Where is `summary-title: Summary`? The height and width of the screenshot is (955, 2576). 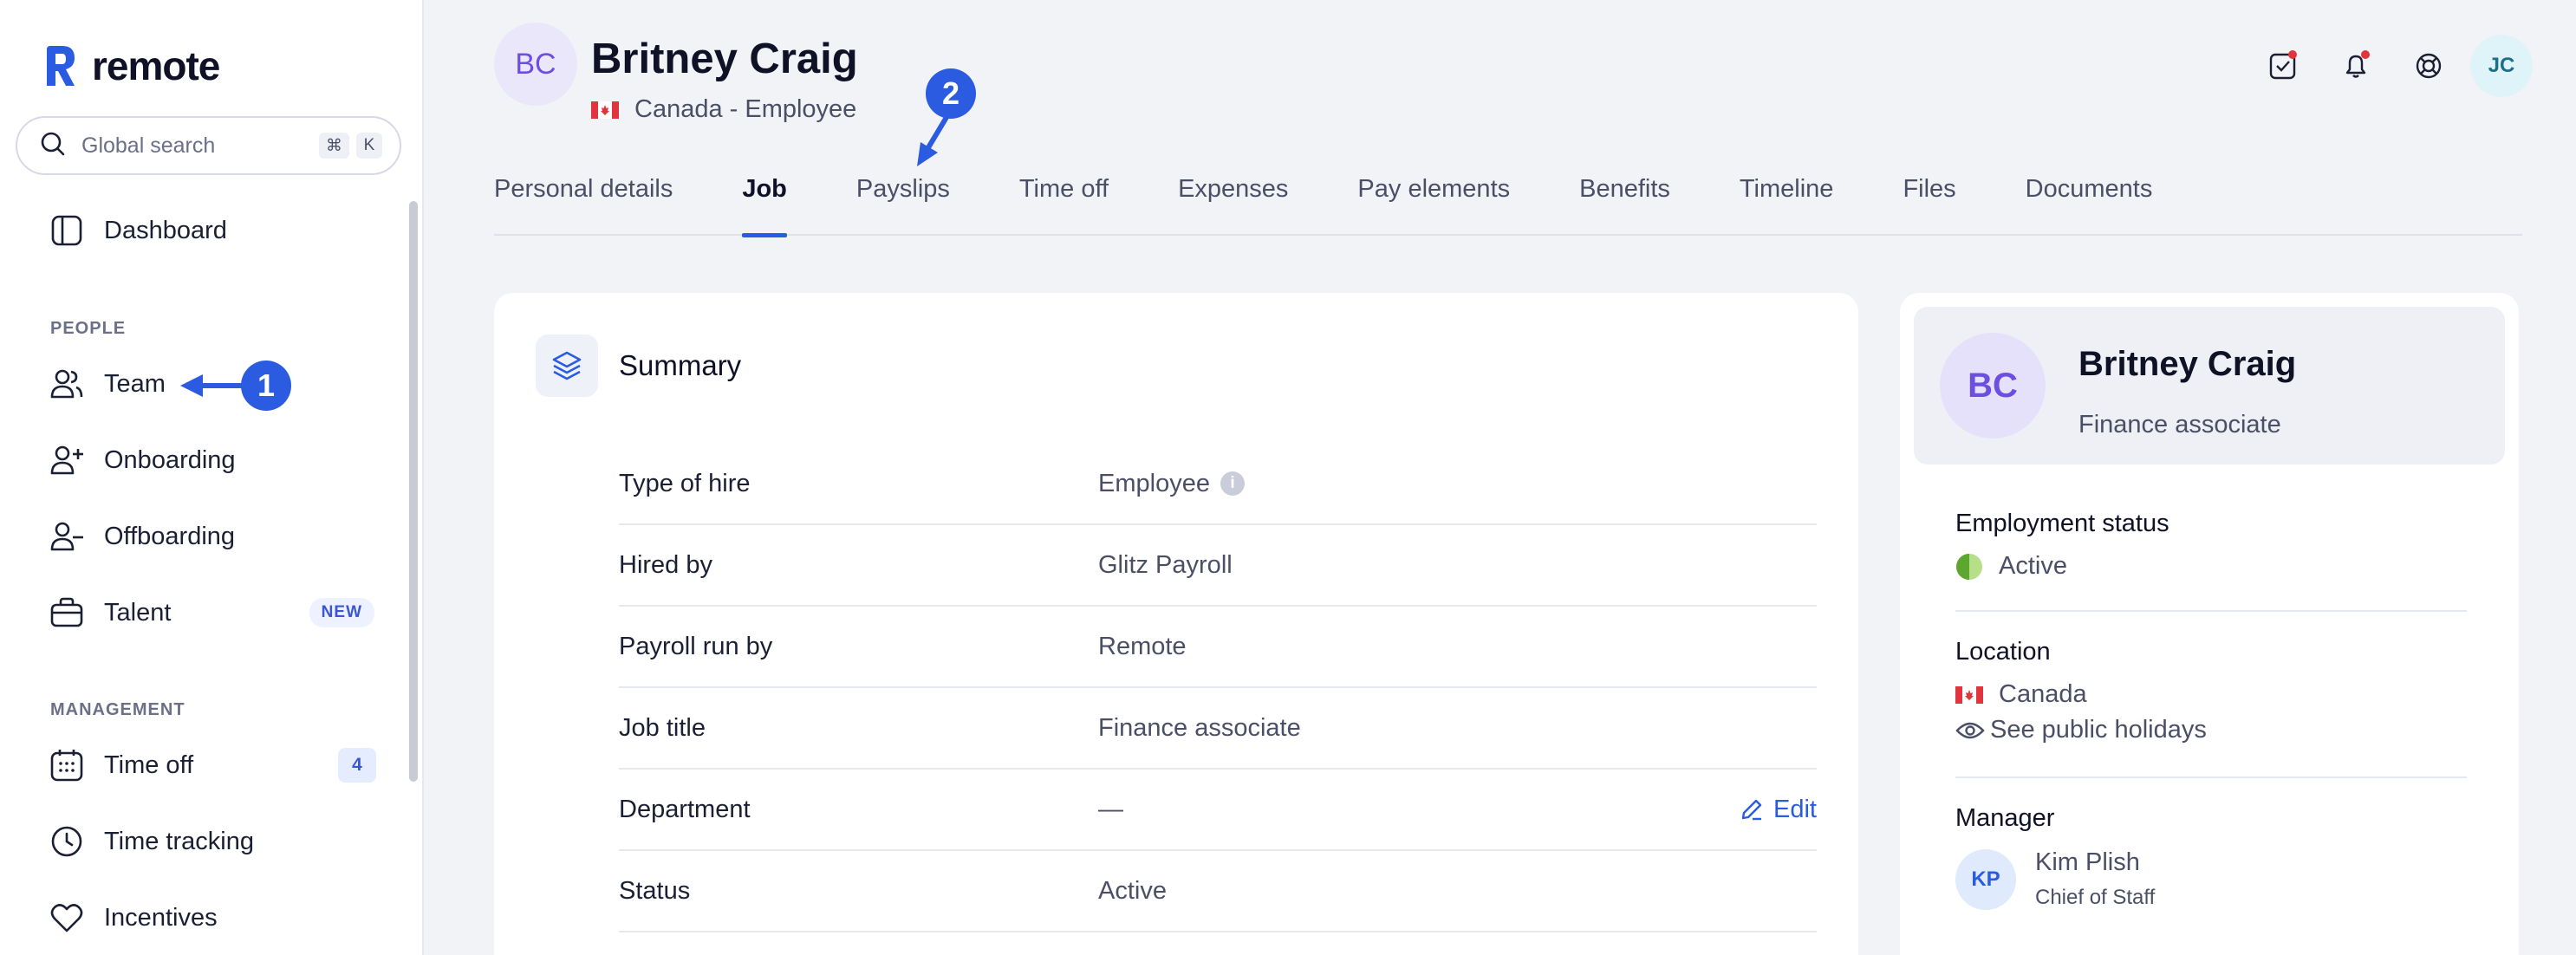
summary-title: Summary is located at coordinates (680, 365).